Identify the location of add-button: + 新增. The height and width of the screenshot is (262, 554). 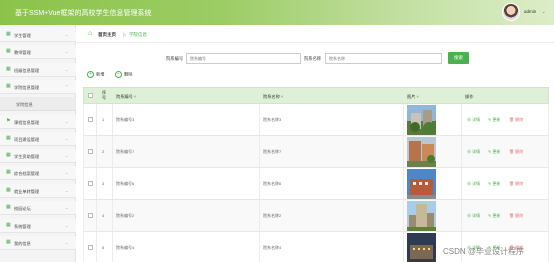
(95, 76).